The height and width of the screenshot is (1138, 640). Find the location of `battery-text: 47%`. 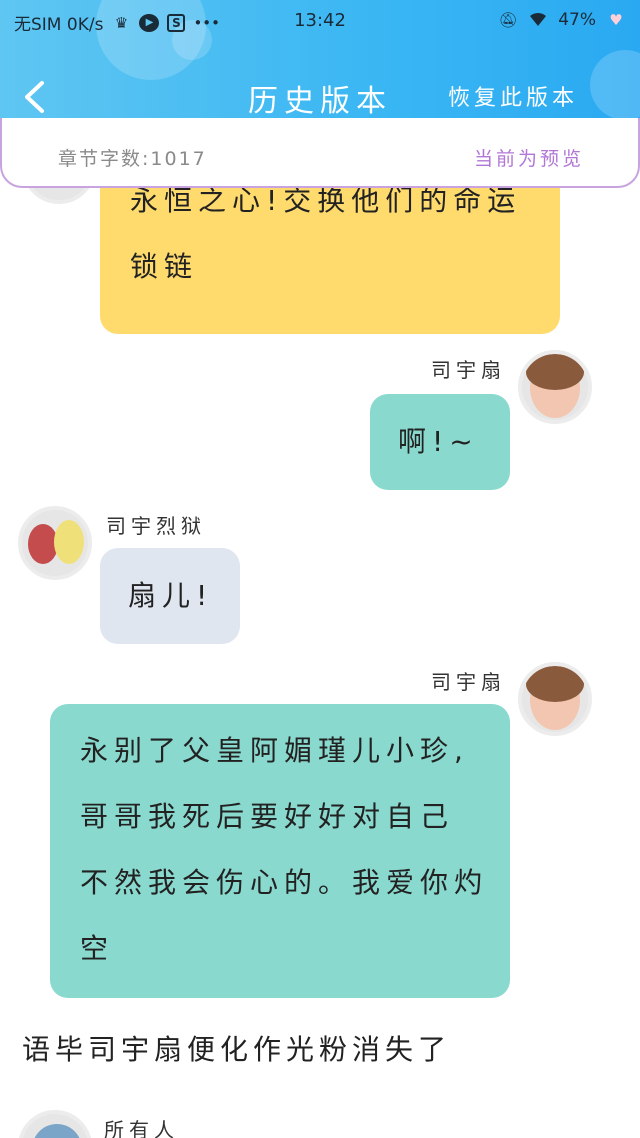

battery-text: 47% is located at coordinates (577, 20).